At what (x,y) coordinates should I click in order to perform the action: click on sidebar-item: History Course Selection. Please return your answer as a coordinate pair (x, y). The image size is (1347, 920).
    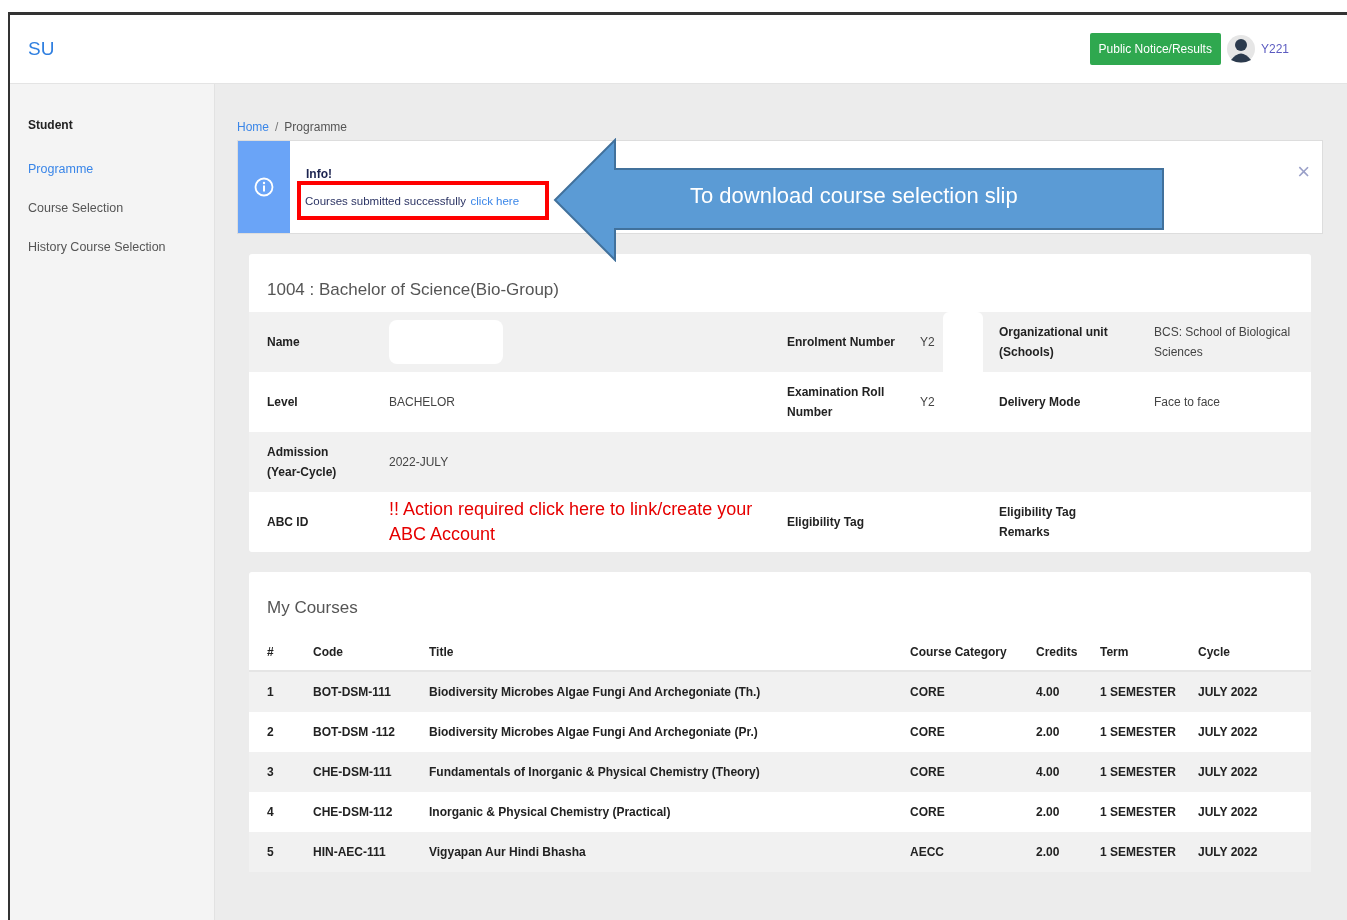
    Looking at the image, I should click on (121, 247).